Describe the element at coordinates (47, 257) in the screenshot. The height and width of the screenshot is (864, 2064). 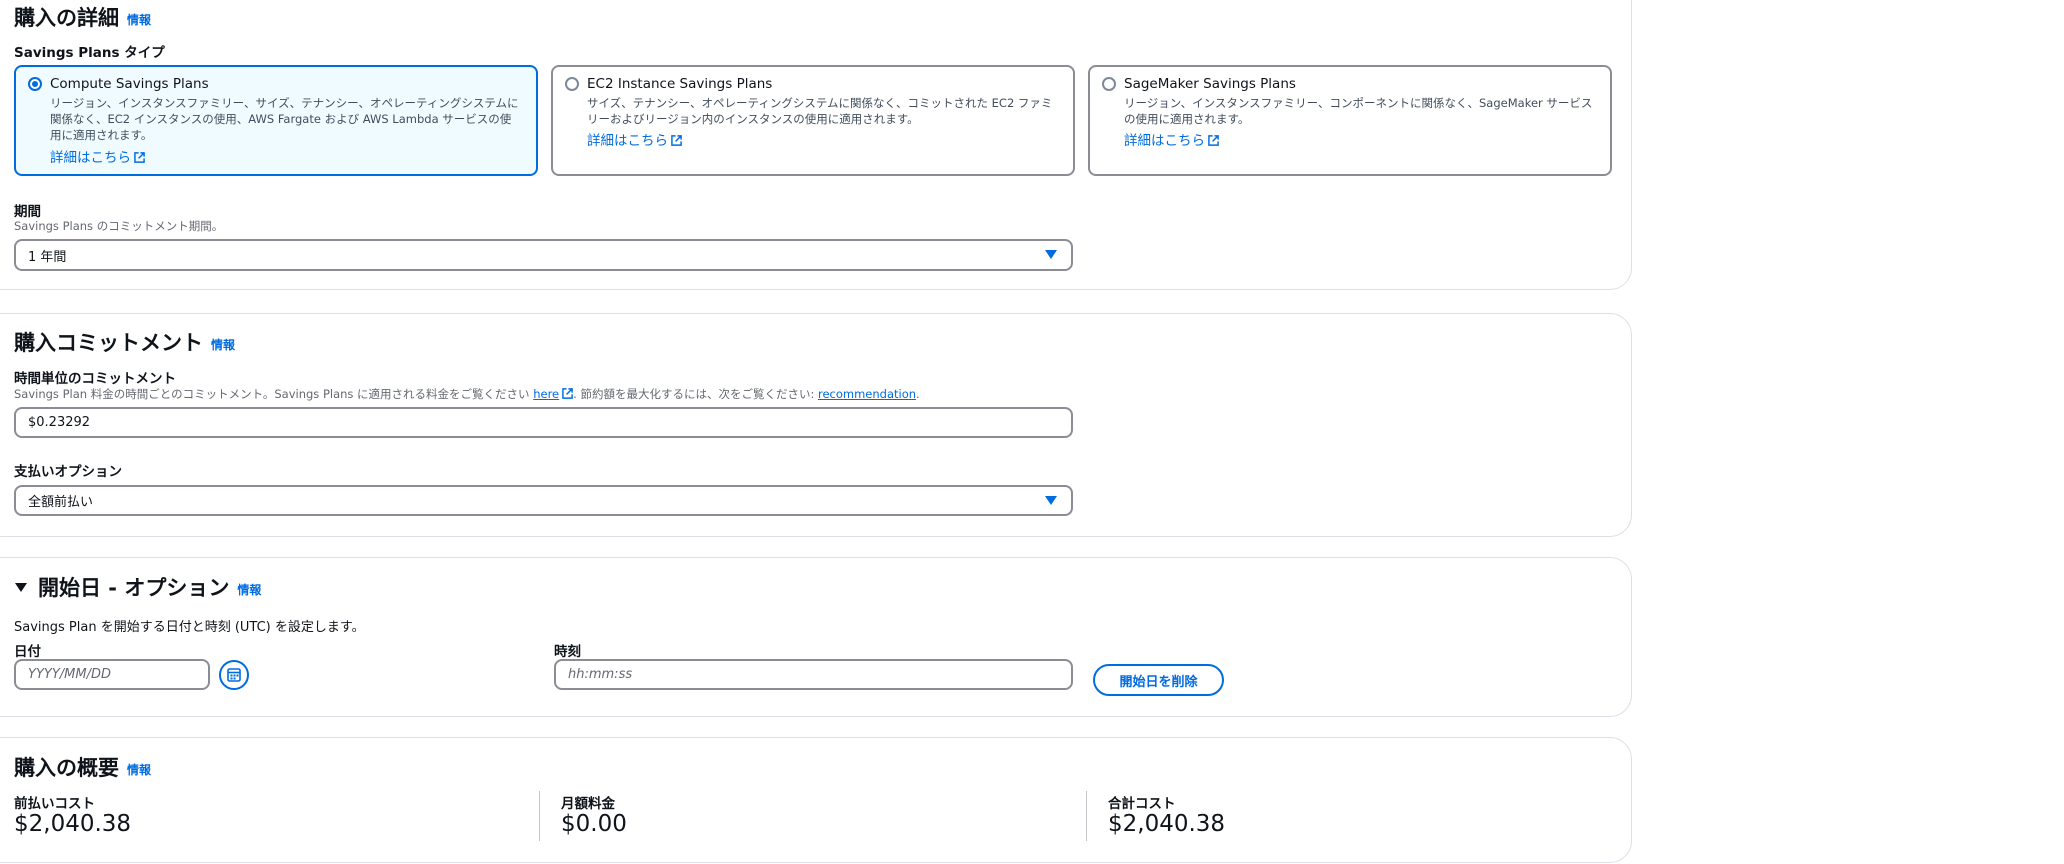
I see `term-select-value: 1 年間` at that location.